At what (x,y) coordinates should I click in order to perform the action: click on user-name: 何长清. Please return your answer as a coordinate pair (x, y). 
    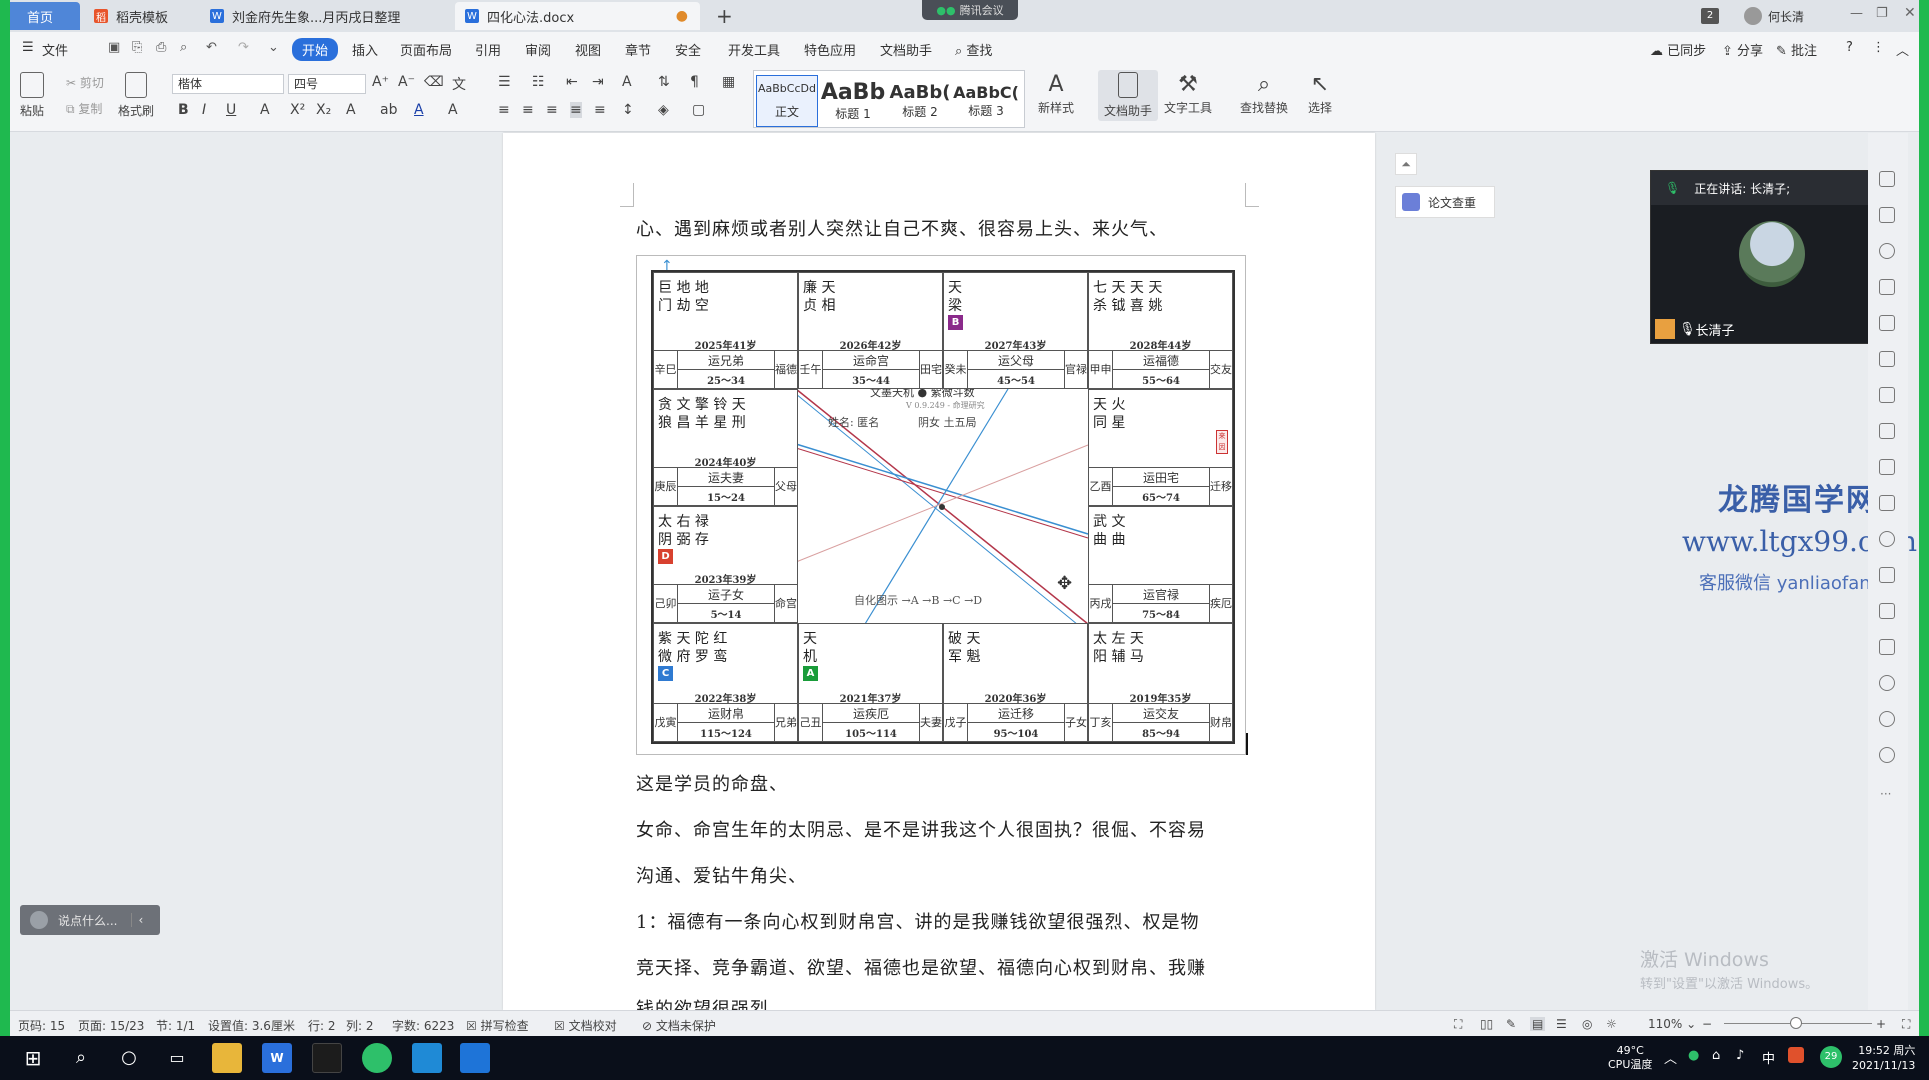
    Looking at the image, I should click on (1786, 16).